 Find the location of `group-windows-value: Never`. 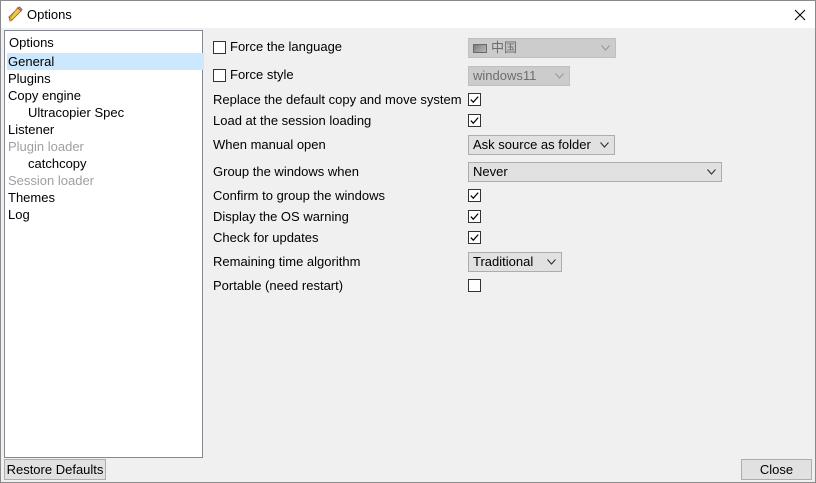

group-windows-value: Never is located at coordinates (490, 171).